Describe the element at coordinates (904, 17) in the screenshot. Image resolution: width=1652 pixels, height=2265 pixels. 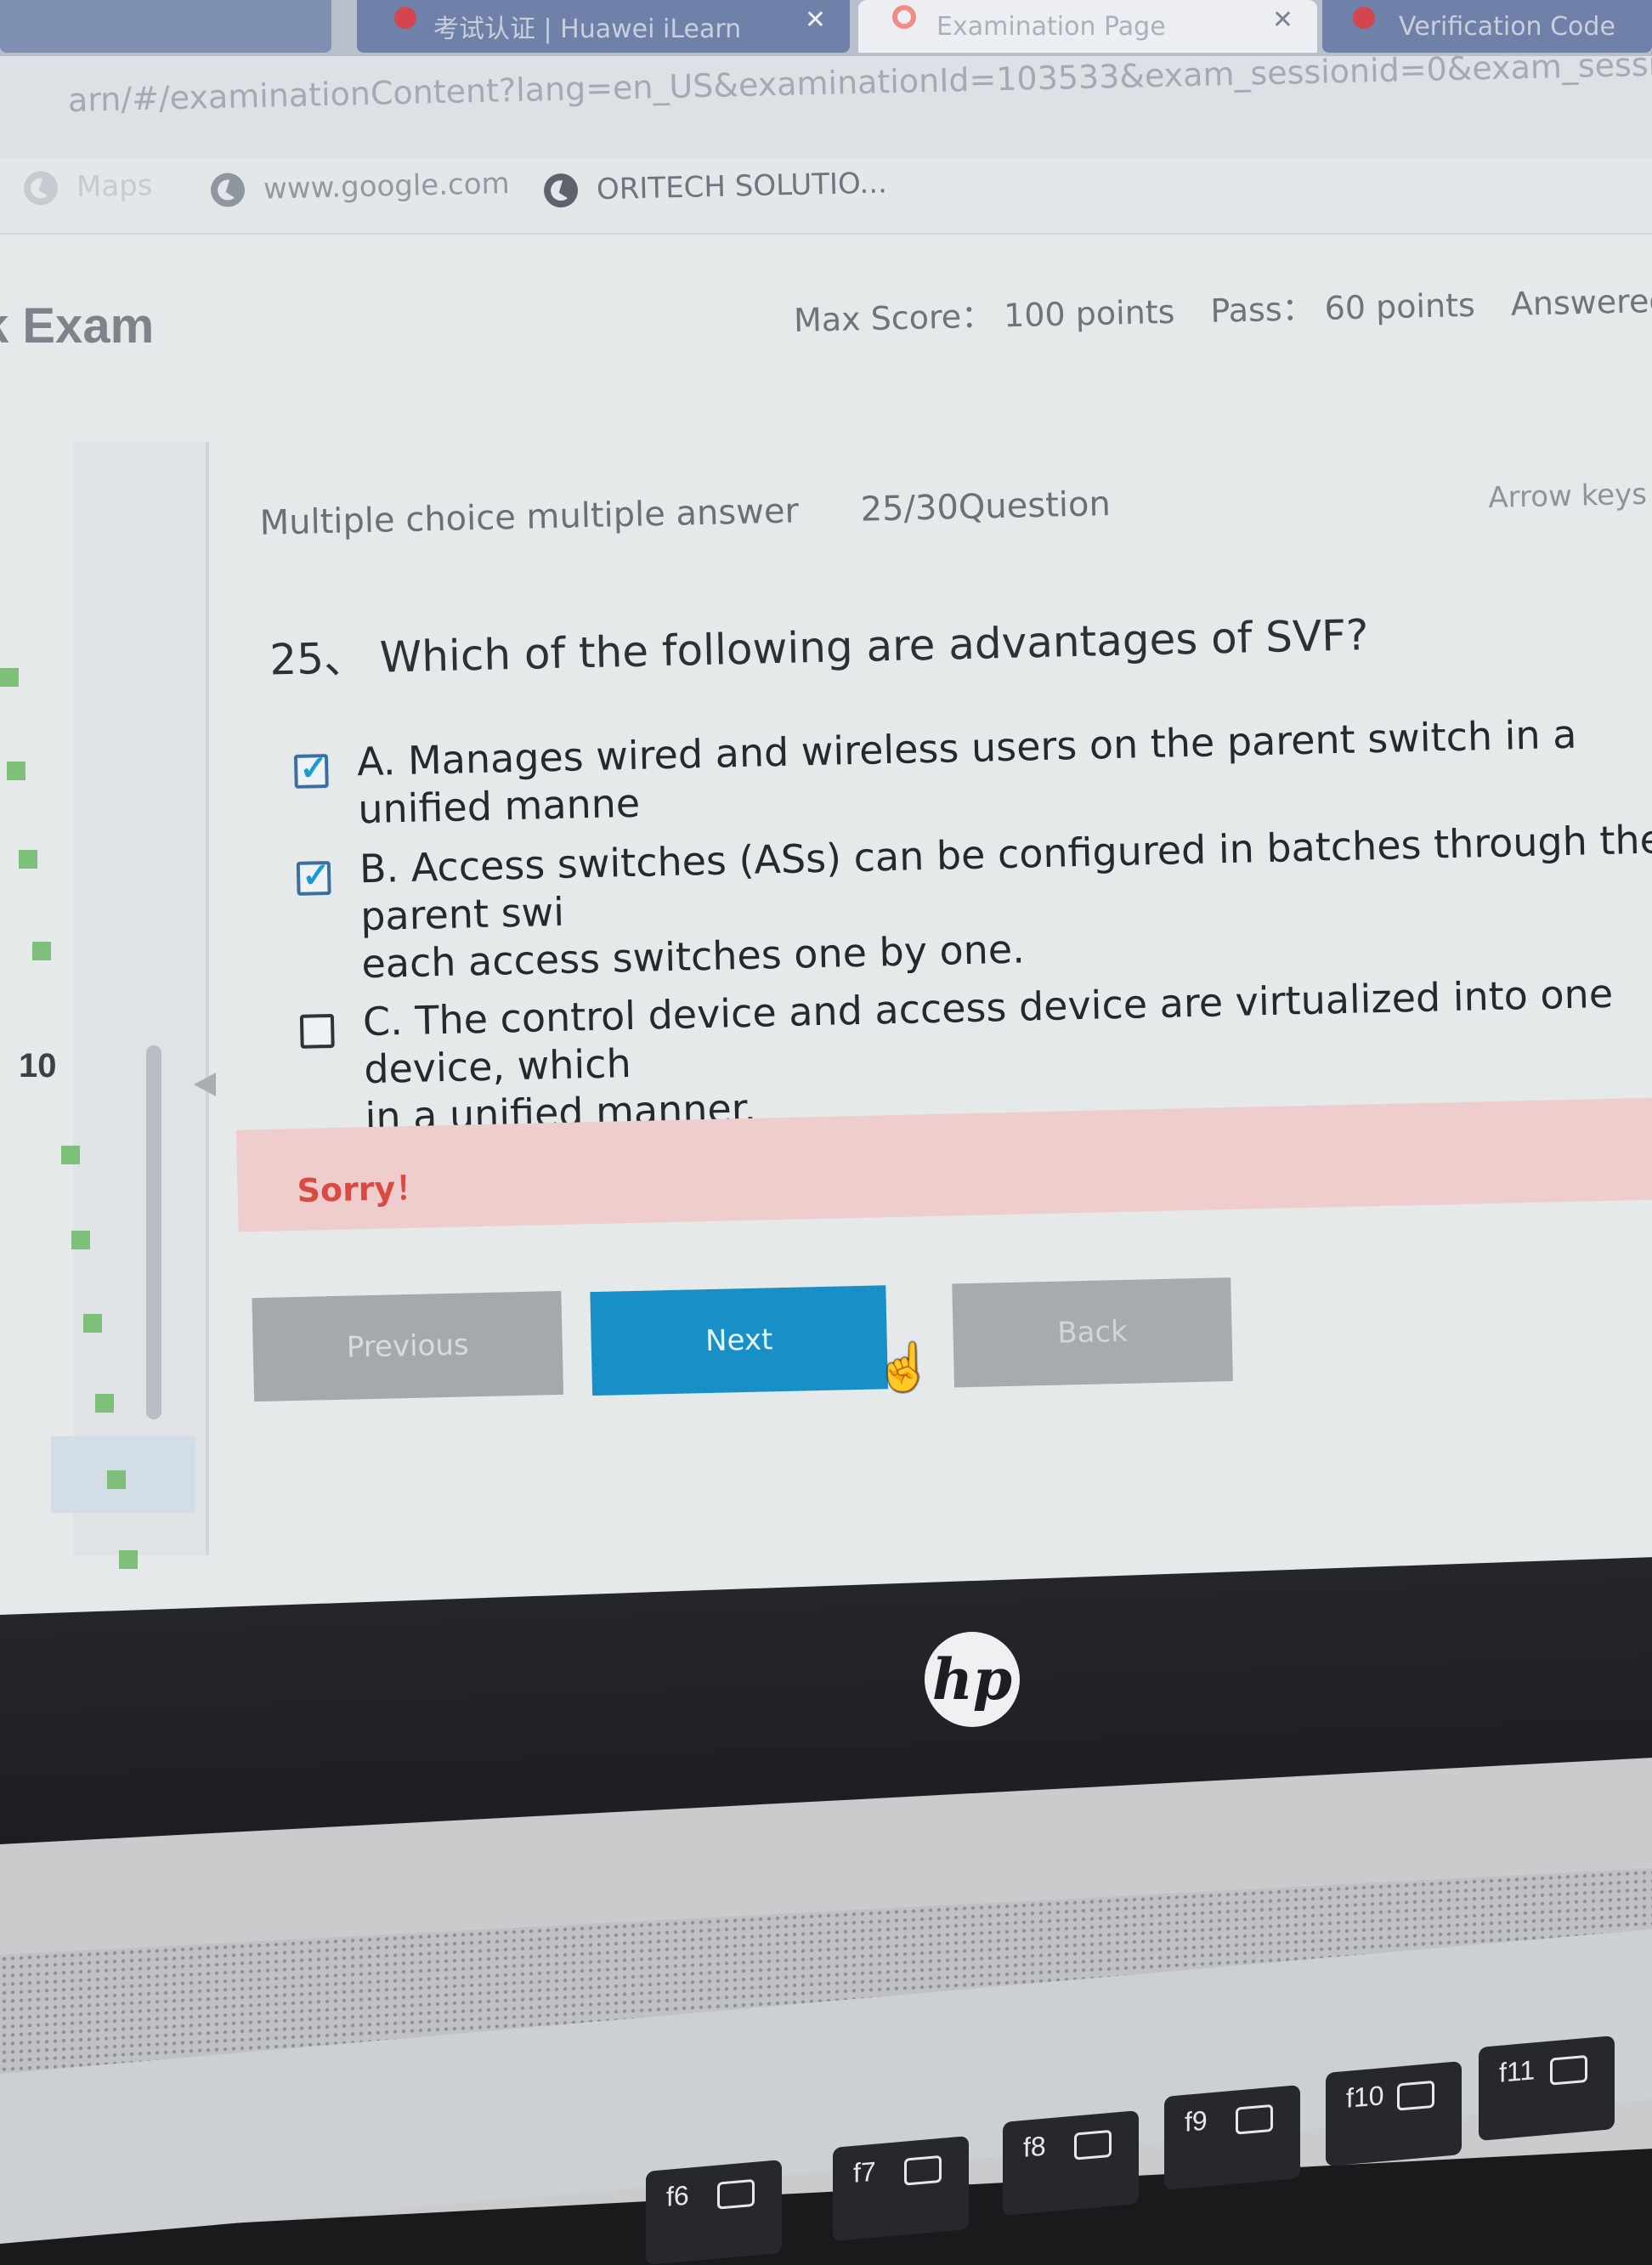
I see `tab-favicon-icon` at that location.